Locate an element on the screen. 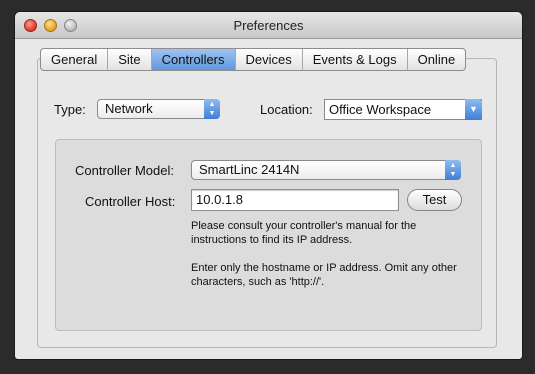  title-bar: Preferences is located at coordinates (268, 25).